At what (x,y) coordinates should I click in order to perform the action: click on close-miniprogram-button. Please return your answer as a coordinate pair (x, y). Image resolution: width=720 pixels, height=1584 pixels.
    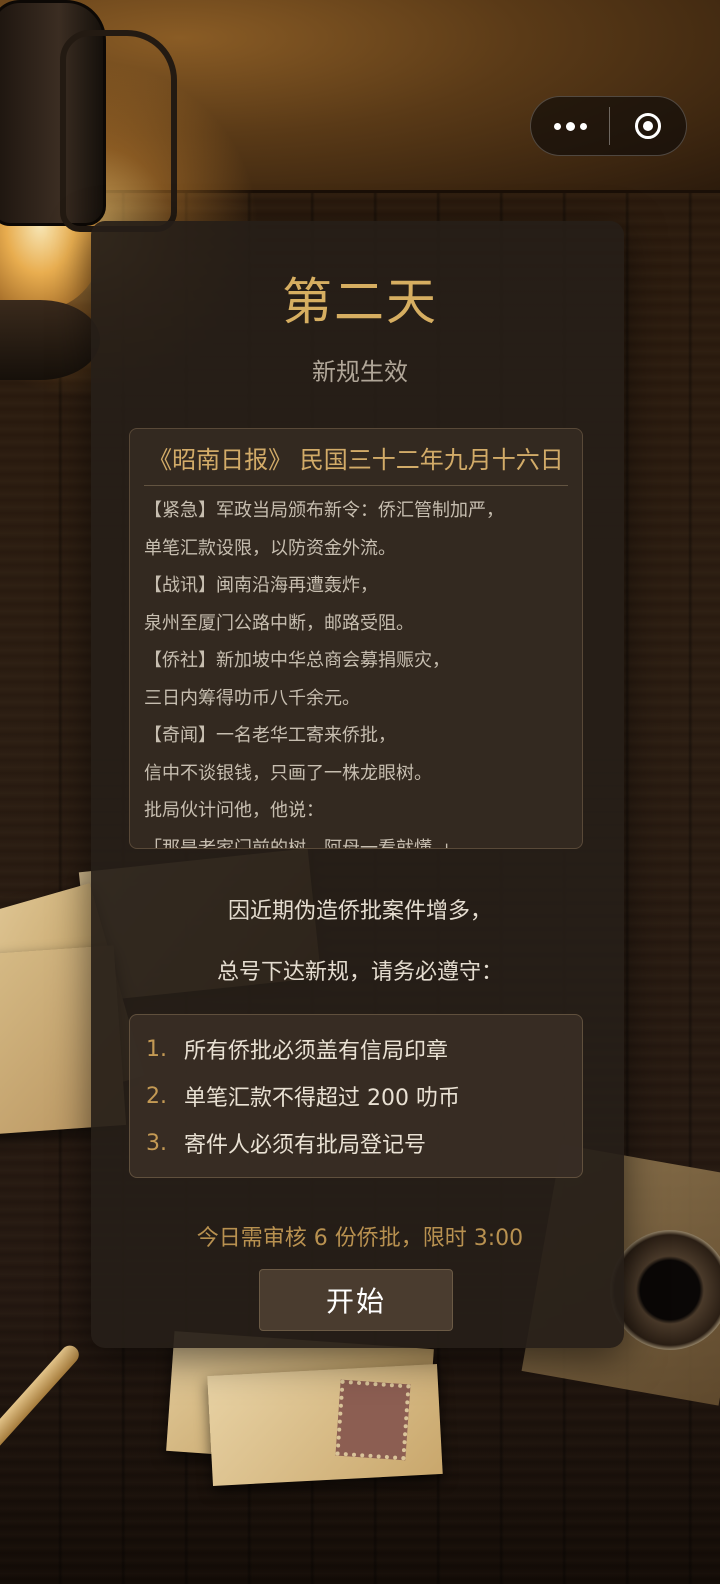
    Looking at the image, I should click on (648, 126).